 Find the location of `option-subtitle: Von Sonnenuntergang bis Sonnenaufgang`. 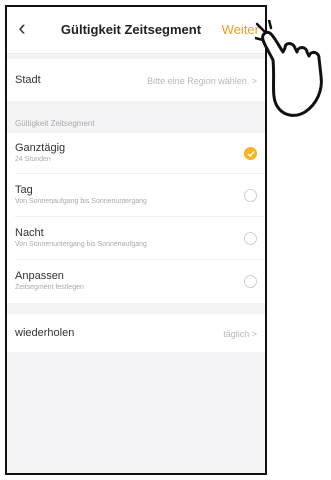

option-subtitle: Von Sonnenuntergang bis Sonnenaufgang is located at coordinates (81, 244).